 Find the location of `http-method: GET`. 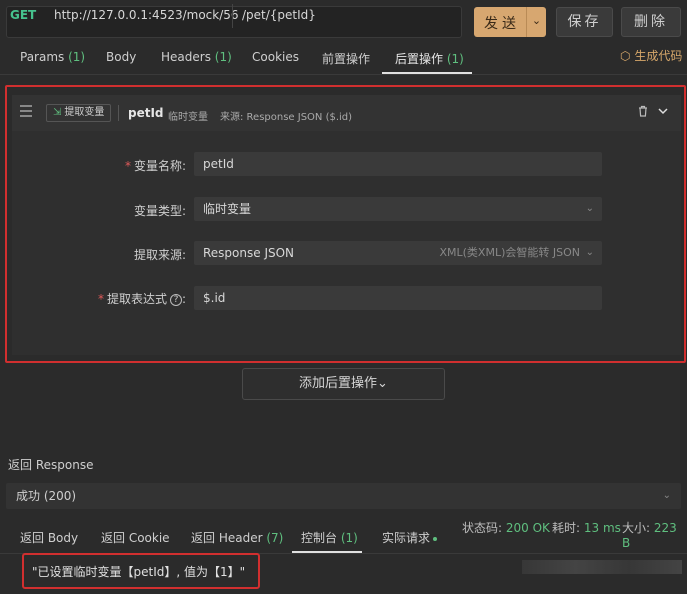

http-method: GET is located at coordinates (23, 15).